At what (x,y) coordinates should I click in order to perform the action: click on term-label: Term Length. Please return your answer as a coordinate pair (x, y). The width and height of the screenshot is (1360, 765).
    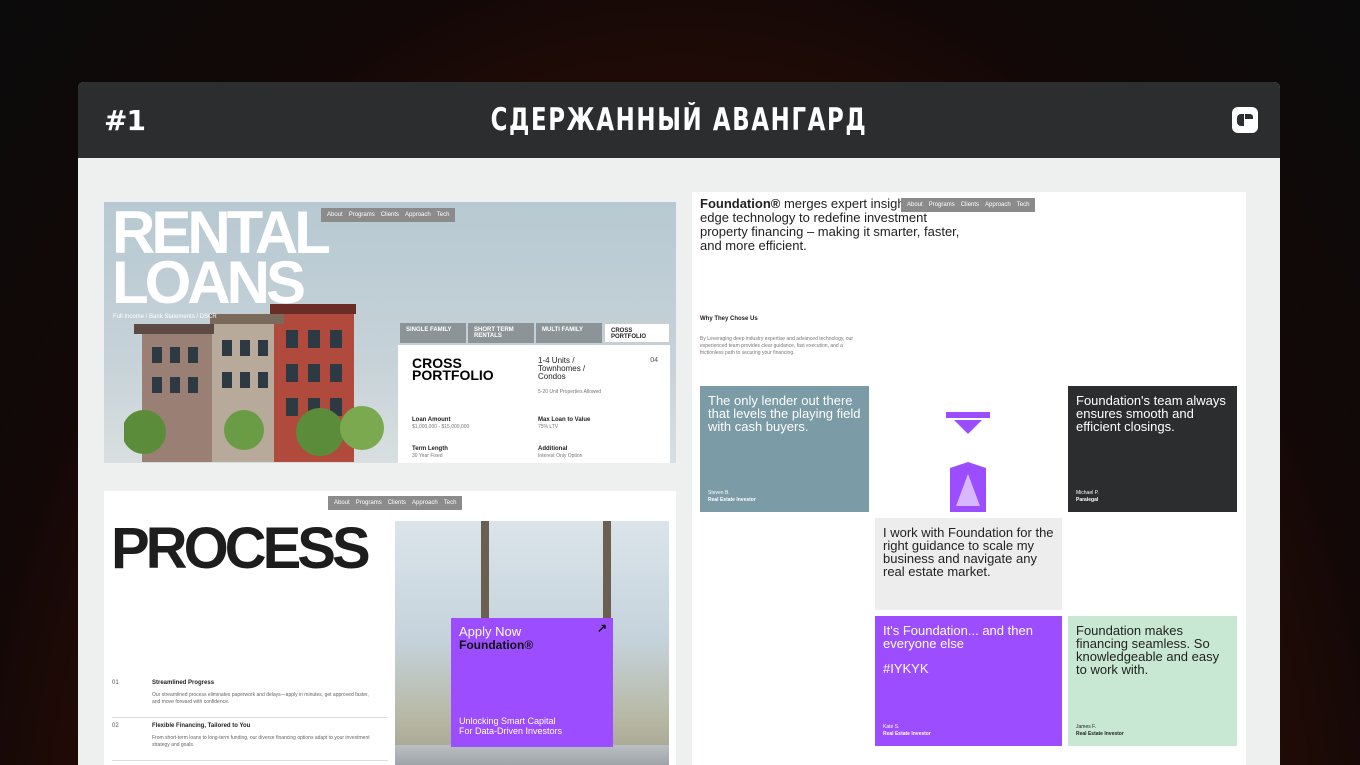
    Looking at the image, I should click on (430, 449).